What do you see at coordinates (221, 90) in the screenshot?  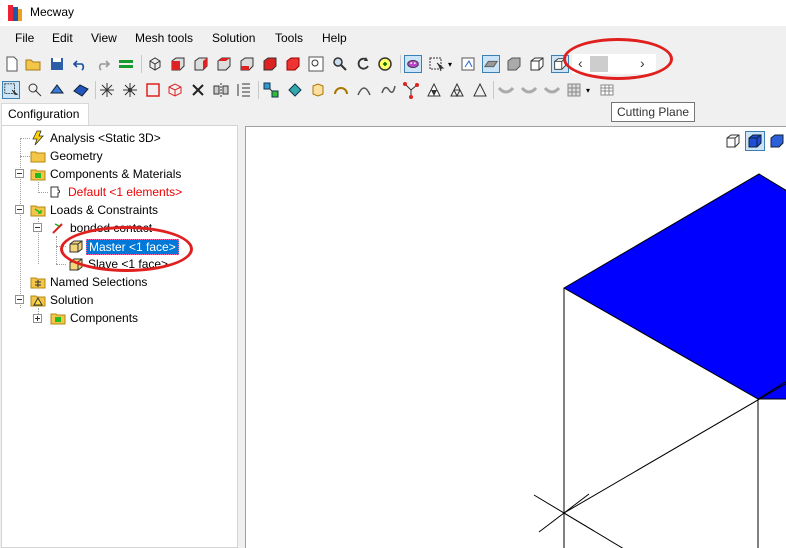 I see `mirror-icon` at bounding box center [221, 90].